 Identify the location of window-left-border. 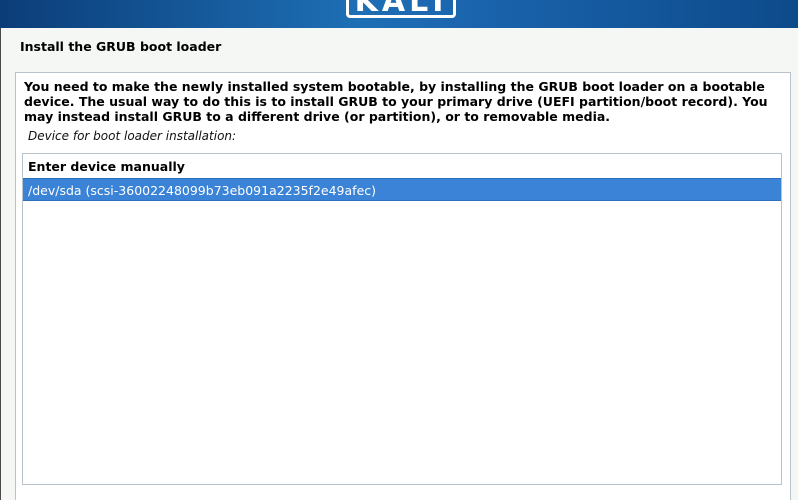
(0, 264).